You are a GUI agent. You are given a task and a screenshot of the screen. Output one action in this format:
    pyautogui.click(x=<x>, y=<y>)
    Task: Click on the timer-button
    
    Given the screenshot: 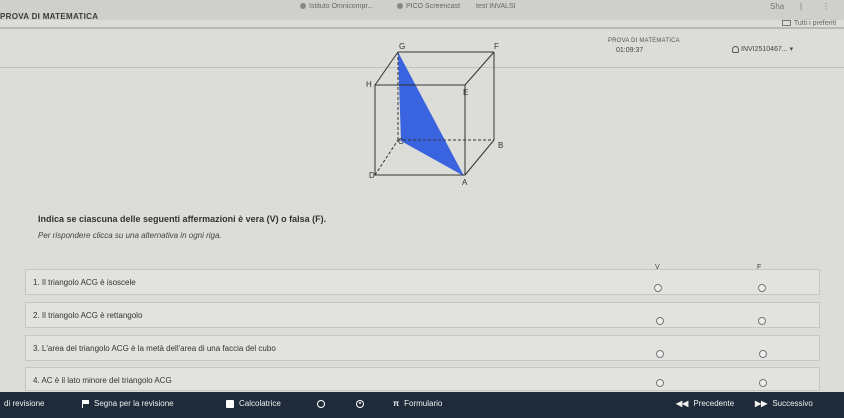 What is the action you would take?
    pyautogui.click(x=323, y=403)
    